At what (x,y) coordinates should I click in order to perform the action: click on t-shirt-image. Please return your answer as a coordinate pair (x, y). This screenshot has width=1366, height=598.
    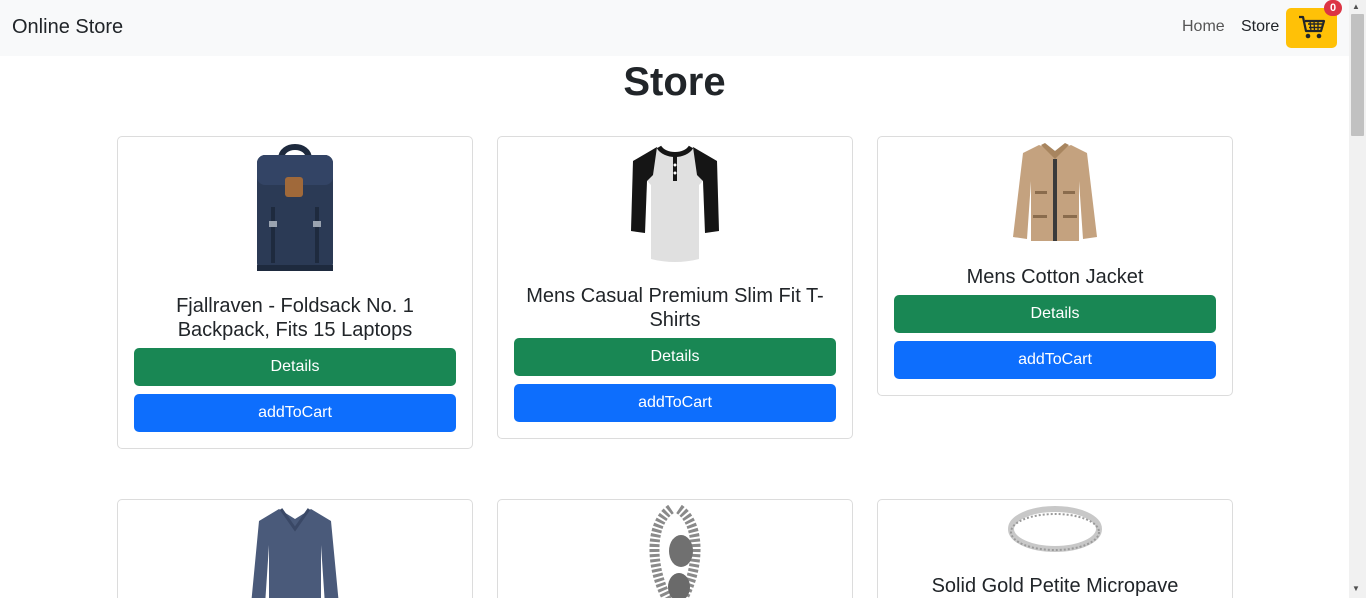
    Looking at the image, I should click on (675, 203).